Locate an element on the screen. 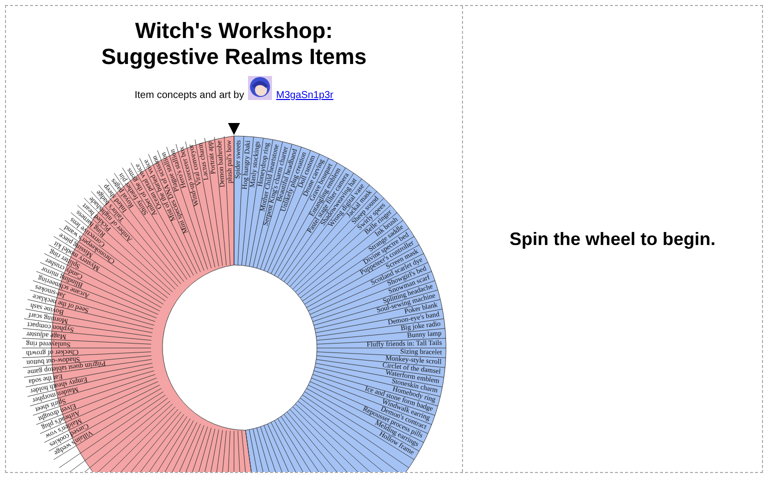 This screenshot has width=768, height=480. page-title: Suggestive Realms Items is located at coordinates (234, 57).